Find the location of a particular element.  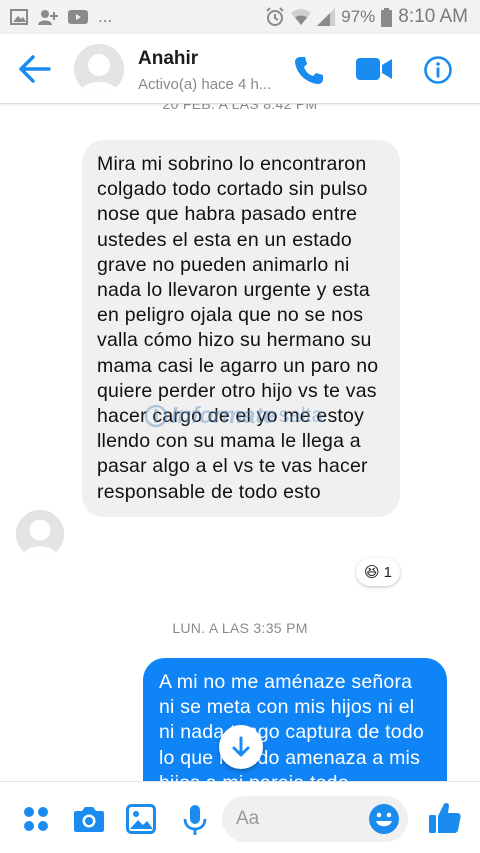

camera-button is located at coordinates (88, 819).